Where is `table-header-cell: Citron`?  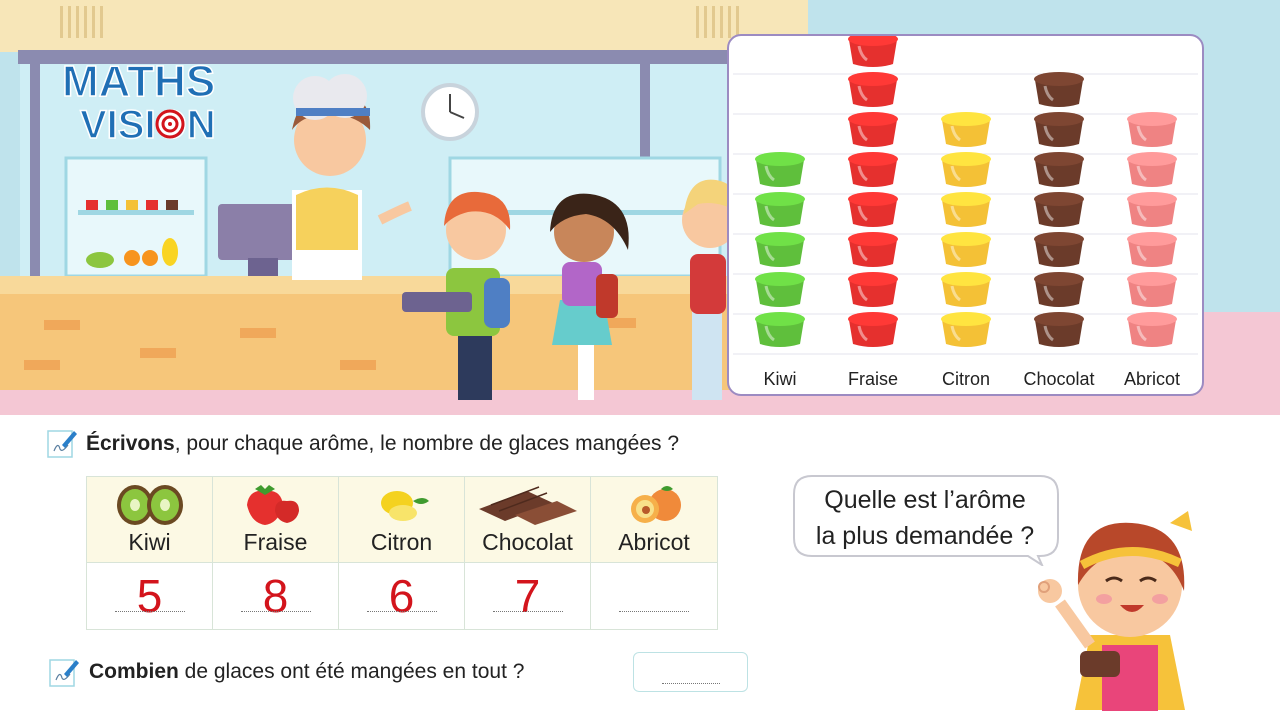 table-header-cell: Citron is located at coordinates (401, 520).